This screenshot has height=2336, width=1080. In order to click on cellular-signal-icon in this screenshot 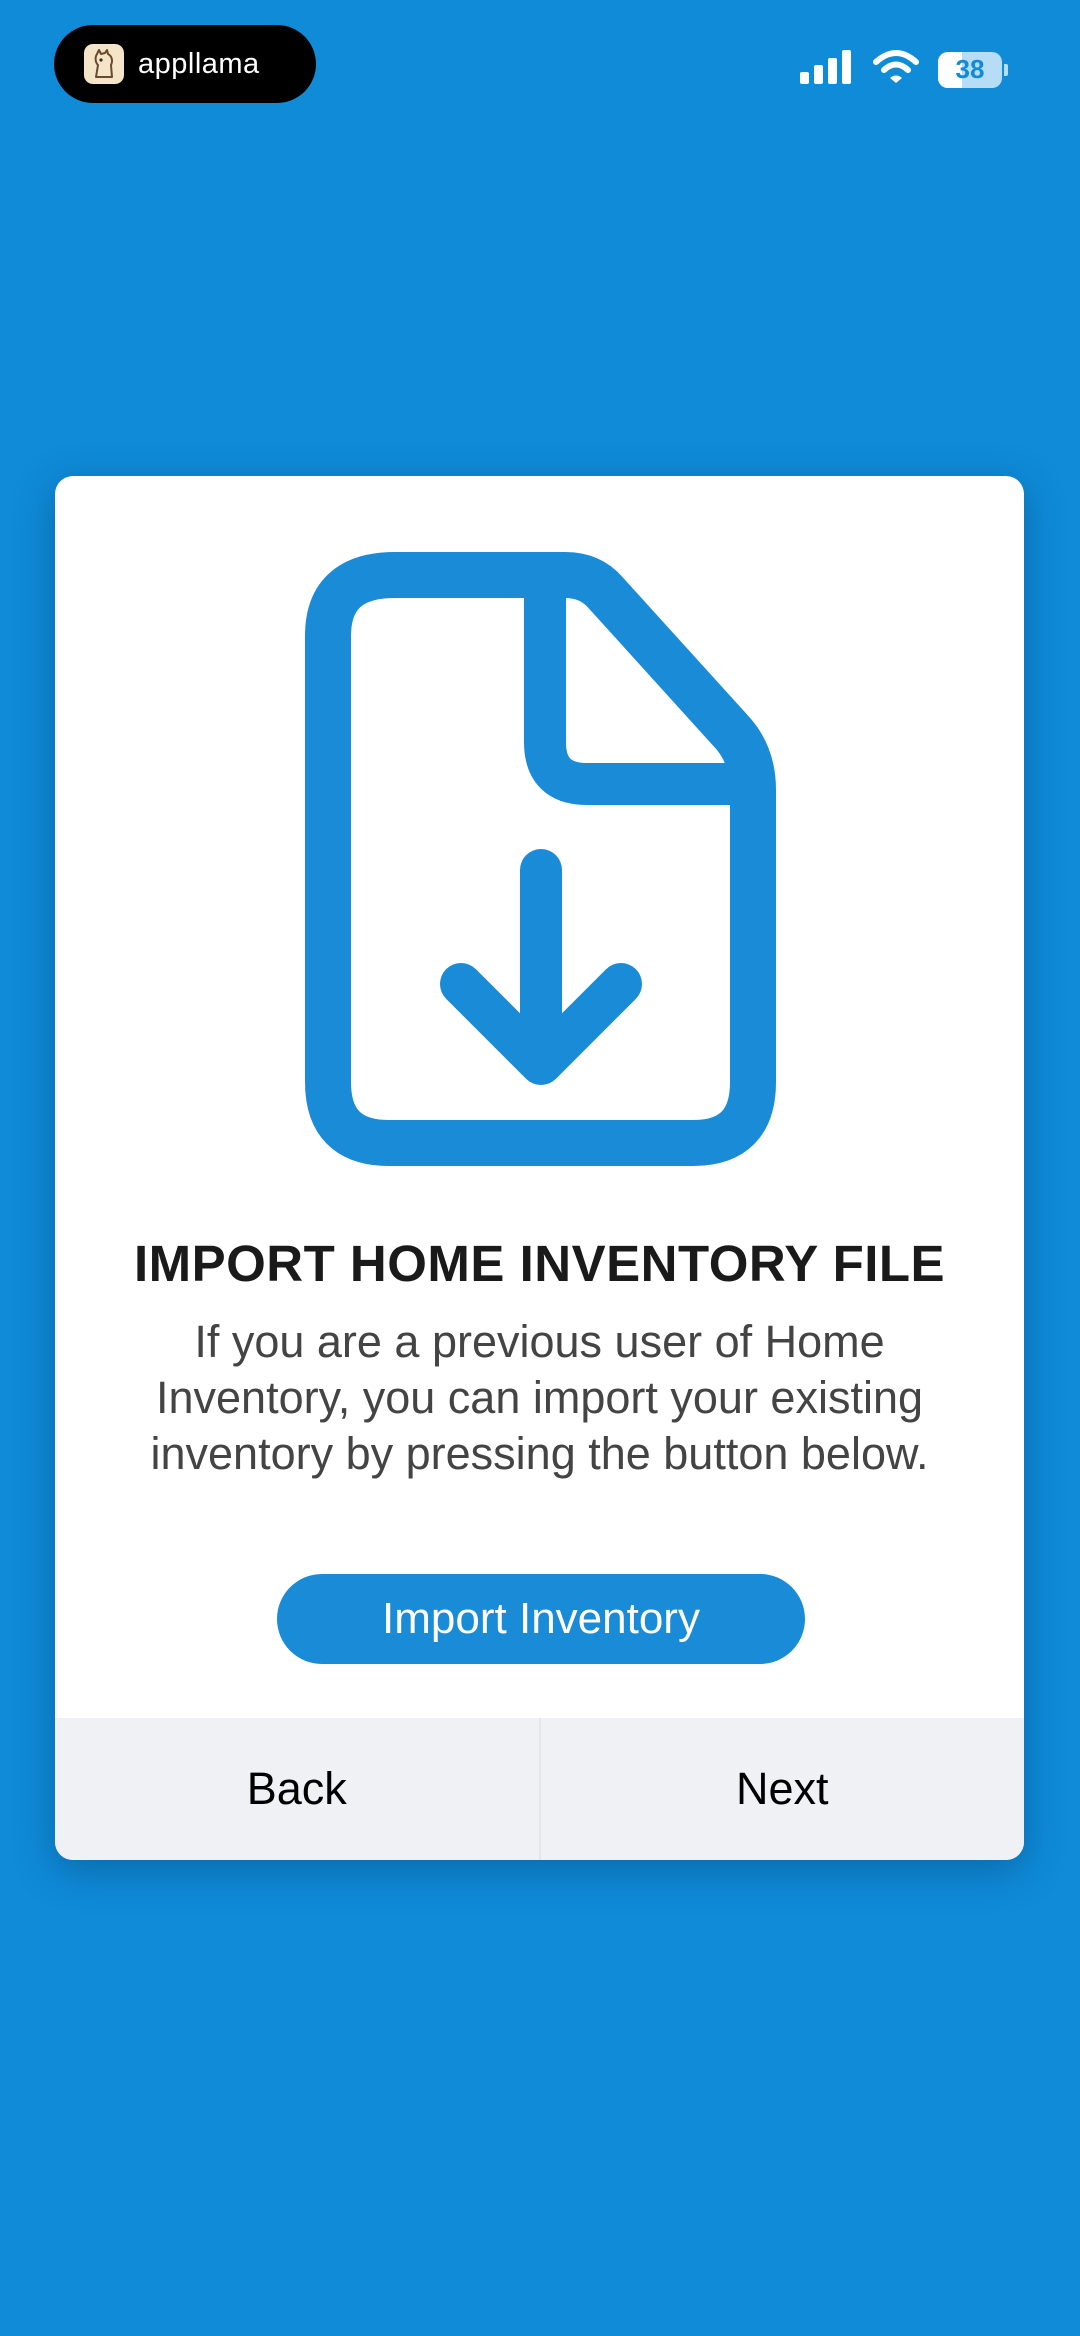, I will do `click(827, 69)`.